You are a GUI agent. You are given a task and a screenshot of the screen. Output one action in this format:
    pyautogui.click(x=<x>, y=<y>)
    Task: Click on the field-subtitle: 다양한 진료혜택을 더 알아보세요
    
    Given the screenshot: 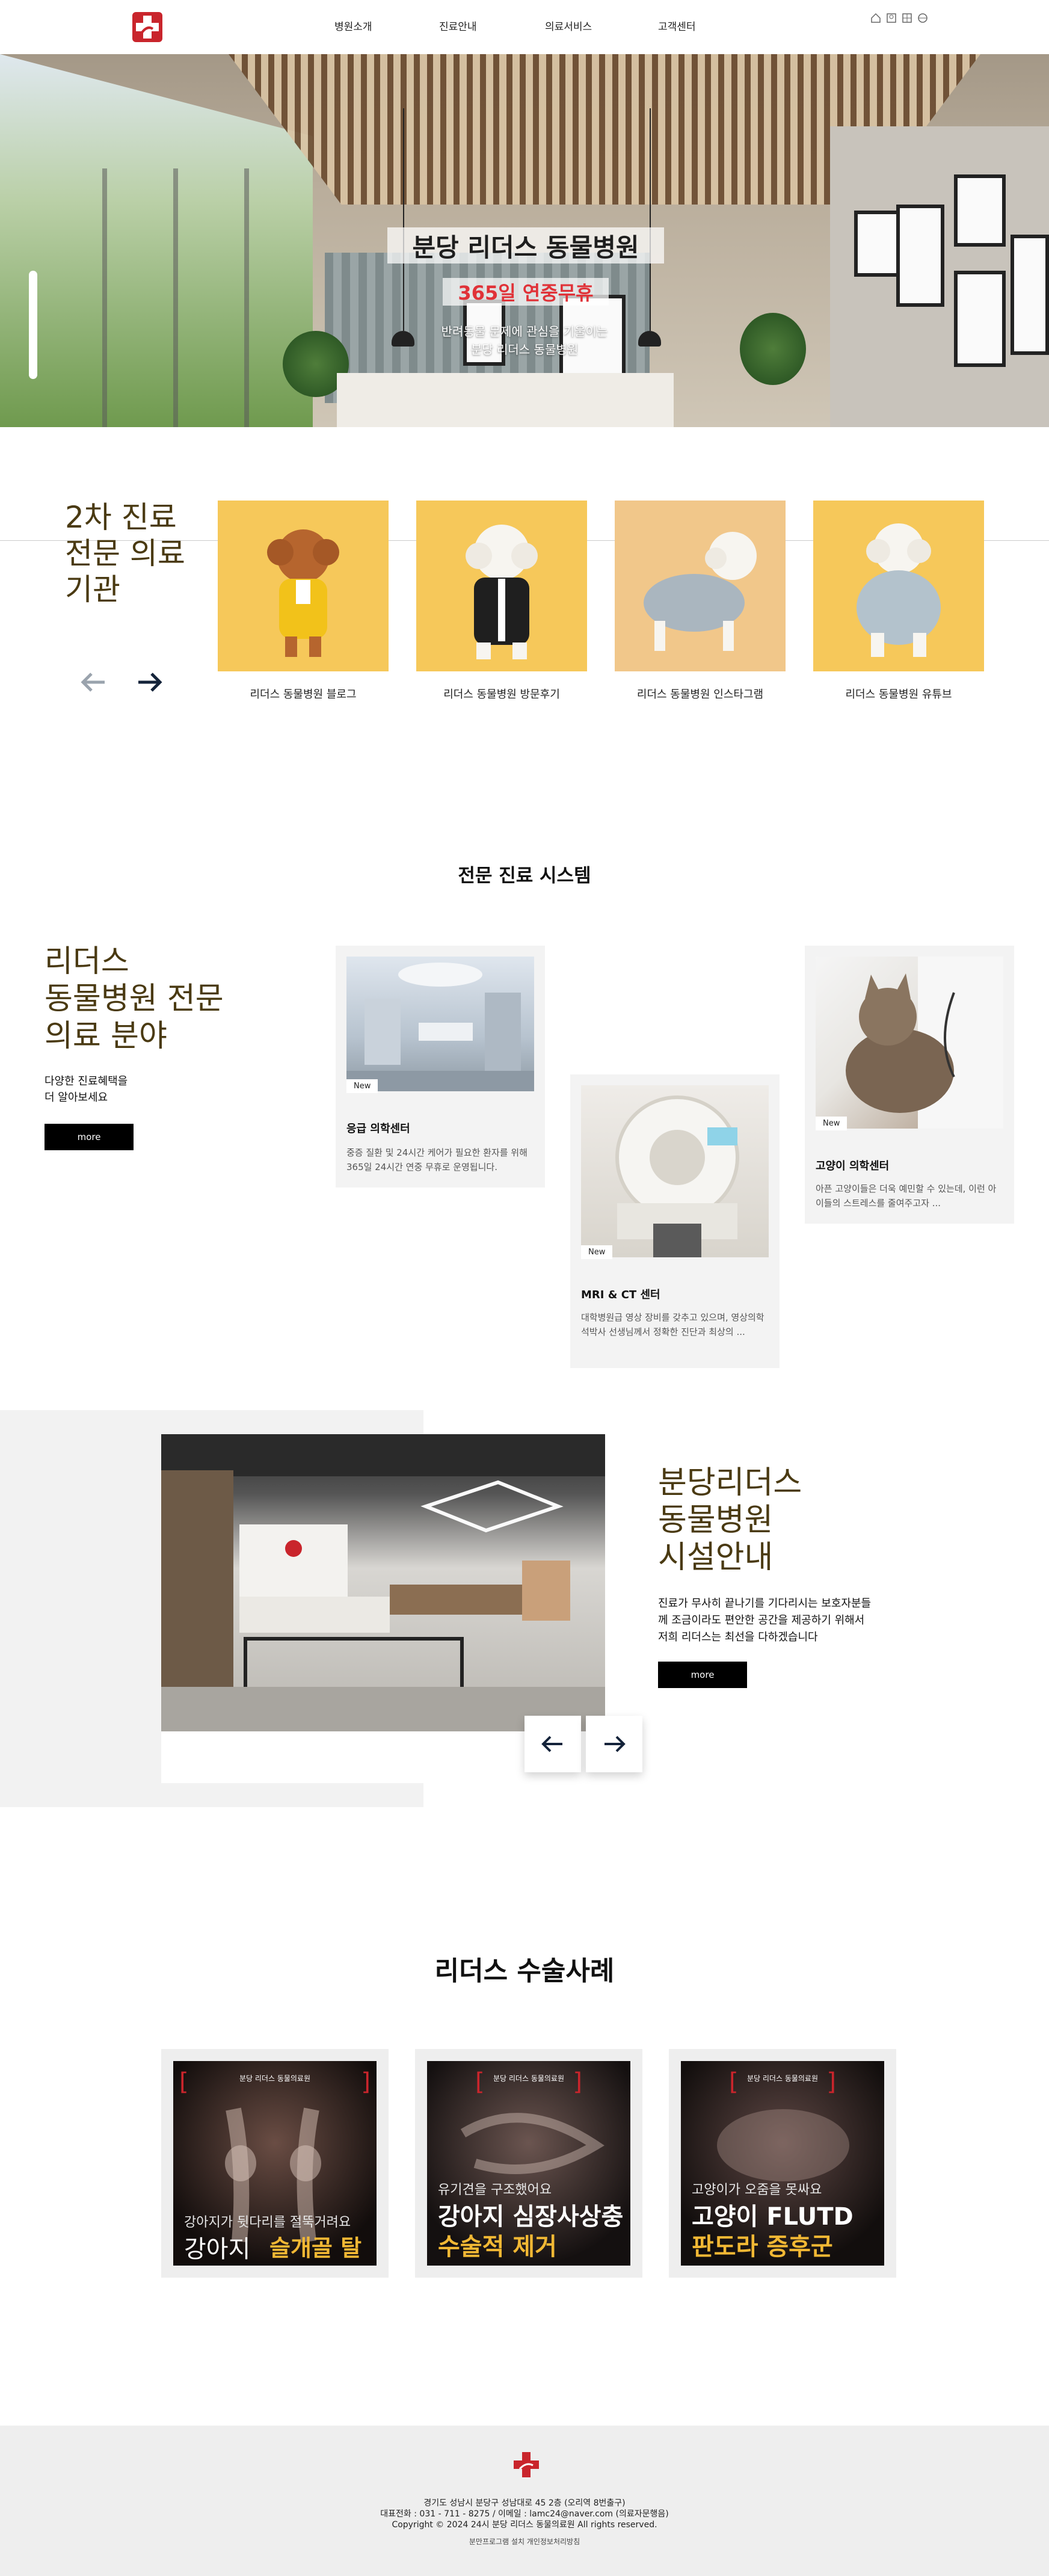 What is the action you would take?
    pyautogui.click(x=87, y=1089)
    